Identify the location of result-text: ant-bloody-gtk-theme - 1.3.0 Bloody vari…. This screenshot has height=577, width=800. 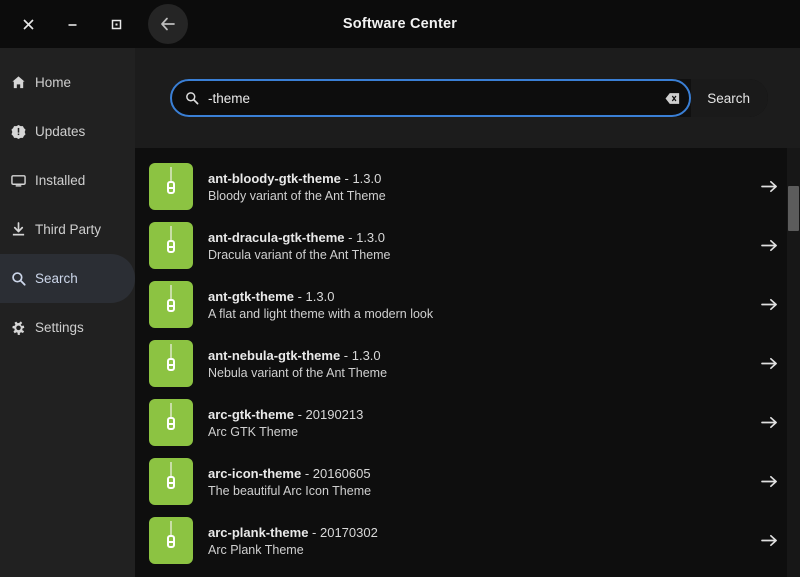
(481, 187).